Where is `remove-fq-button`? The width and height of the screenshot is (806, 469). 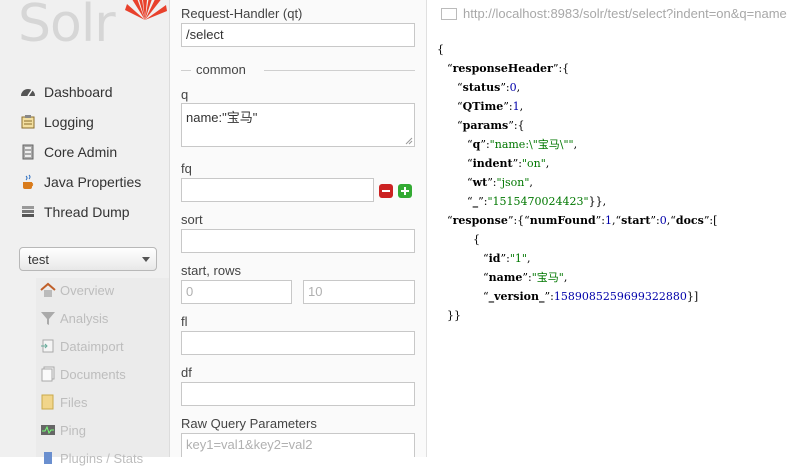 remove-fq-button is located at coordinates (386, 191).